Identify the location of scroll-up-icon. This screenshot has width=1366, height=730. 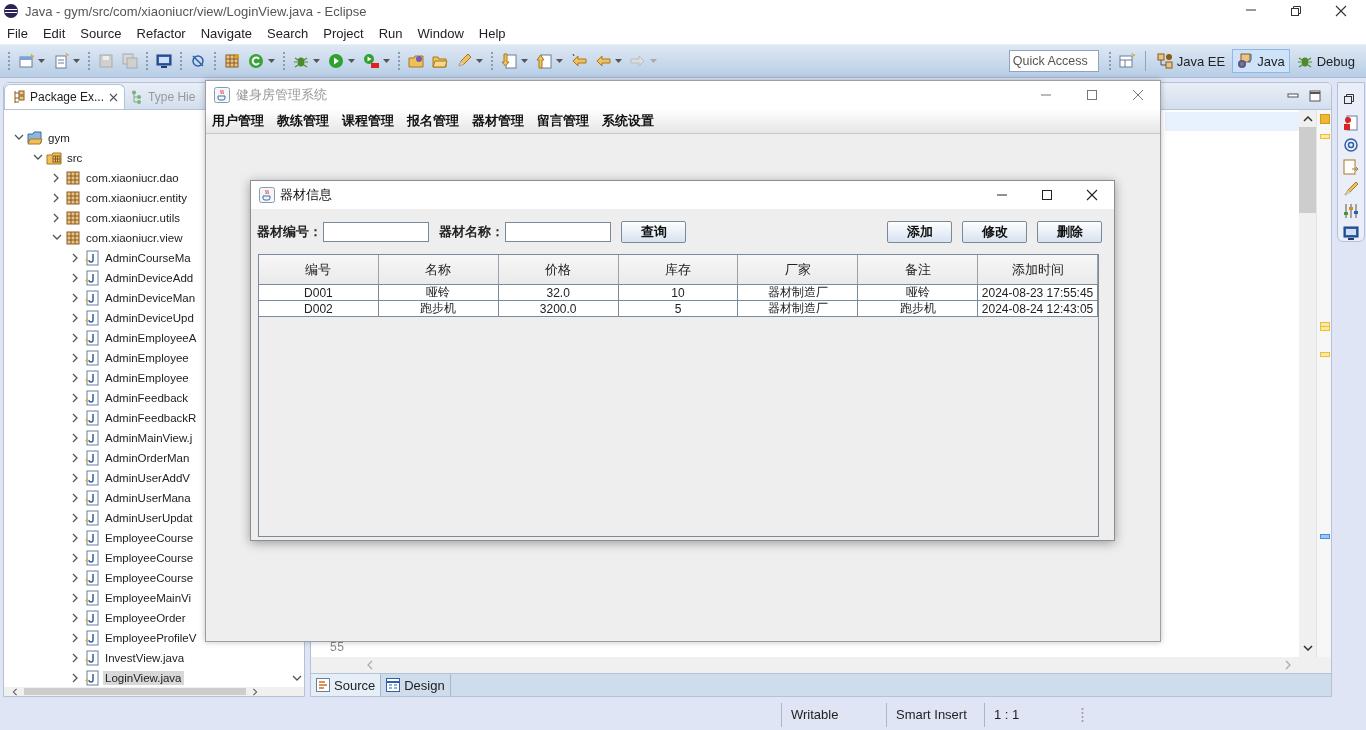
(1307, 119).